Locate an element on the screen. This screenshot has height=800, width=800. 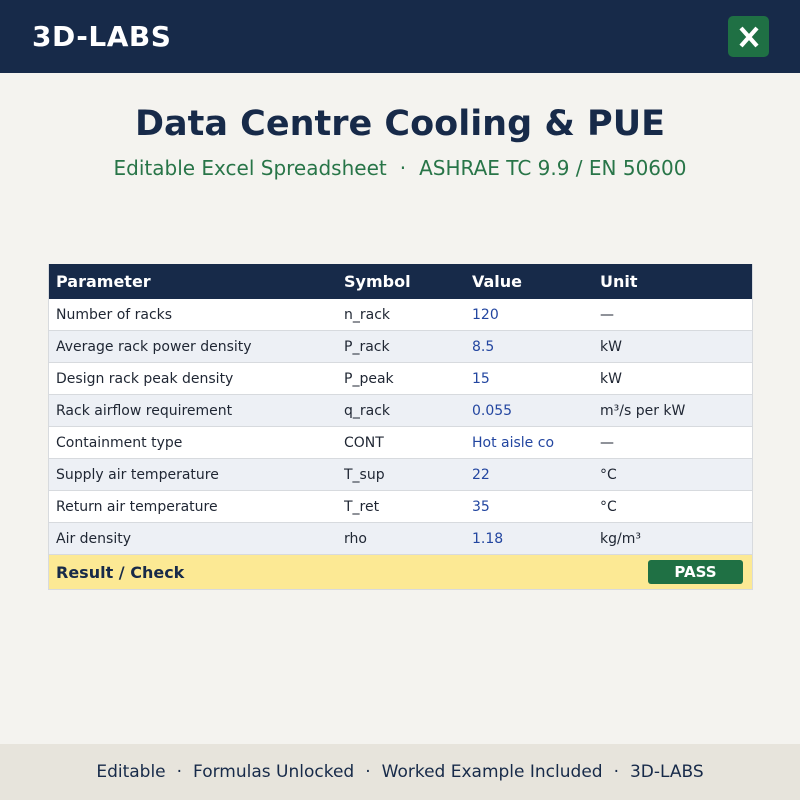
value-cell: Hot aisle co is located at coordinates (532, 442).